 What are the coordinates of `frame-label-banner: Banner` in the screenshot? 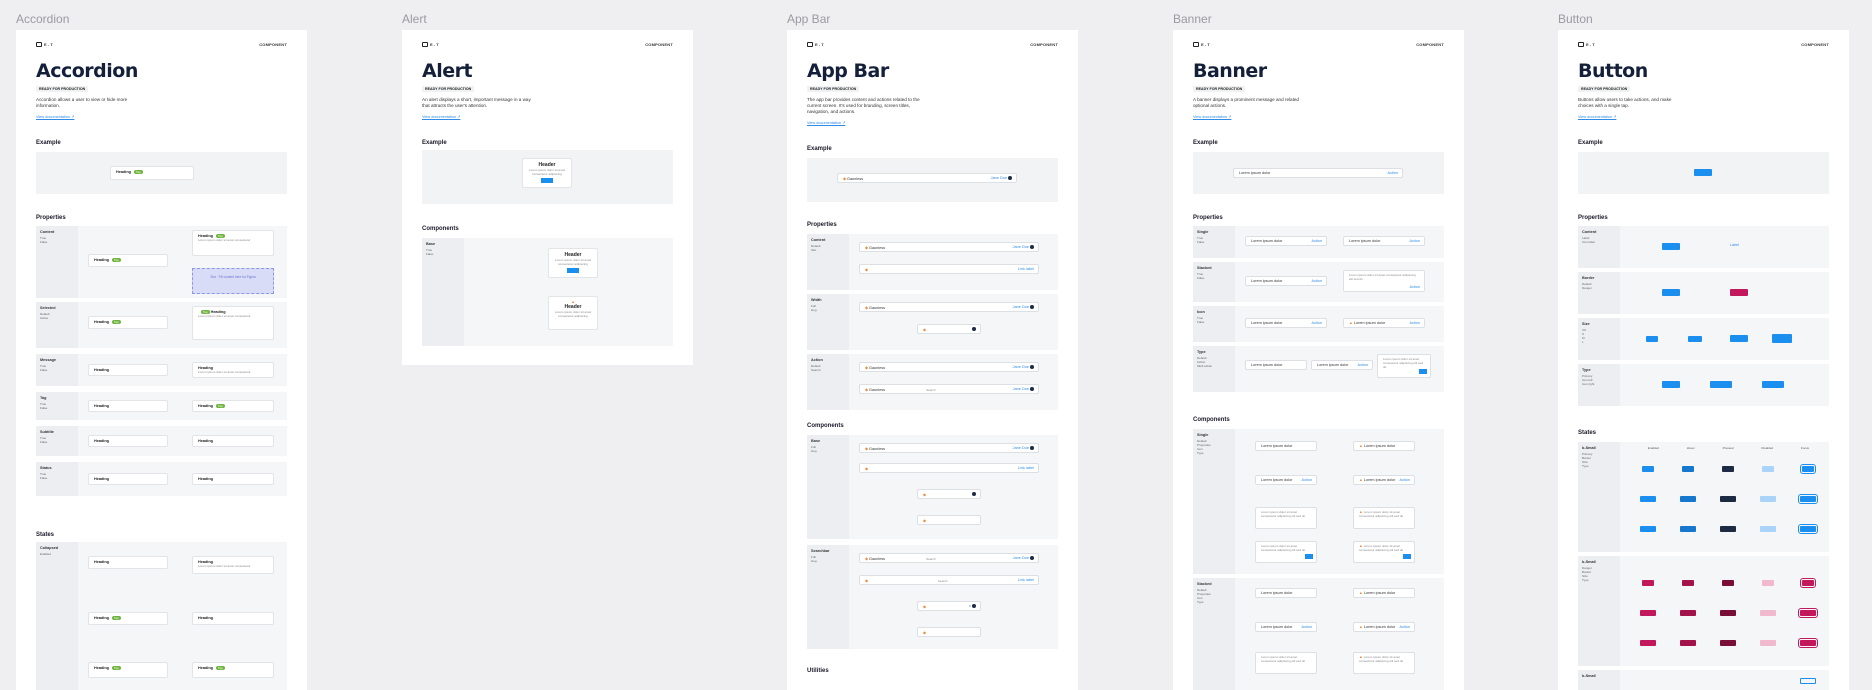 It's located at (1192, 19).